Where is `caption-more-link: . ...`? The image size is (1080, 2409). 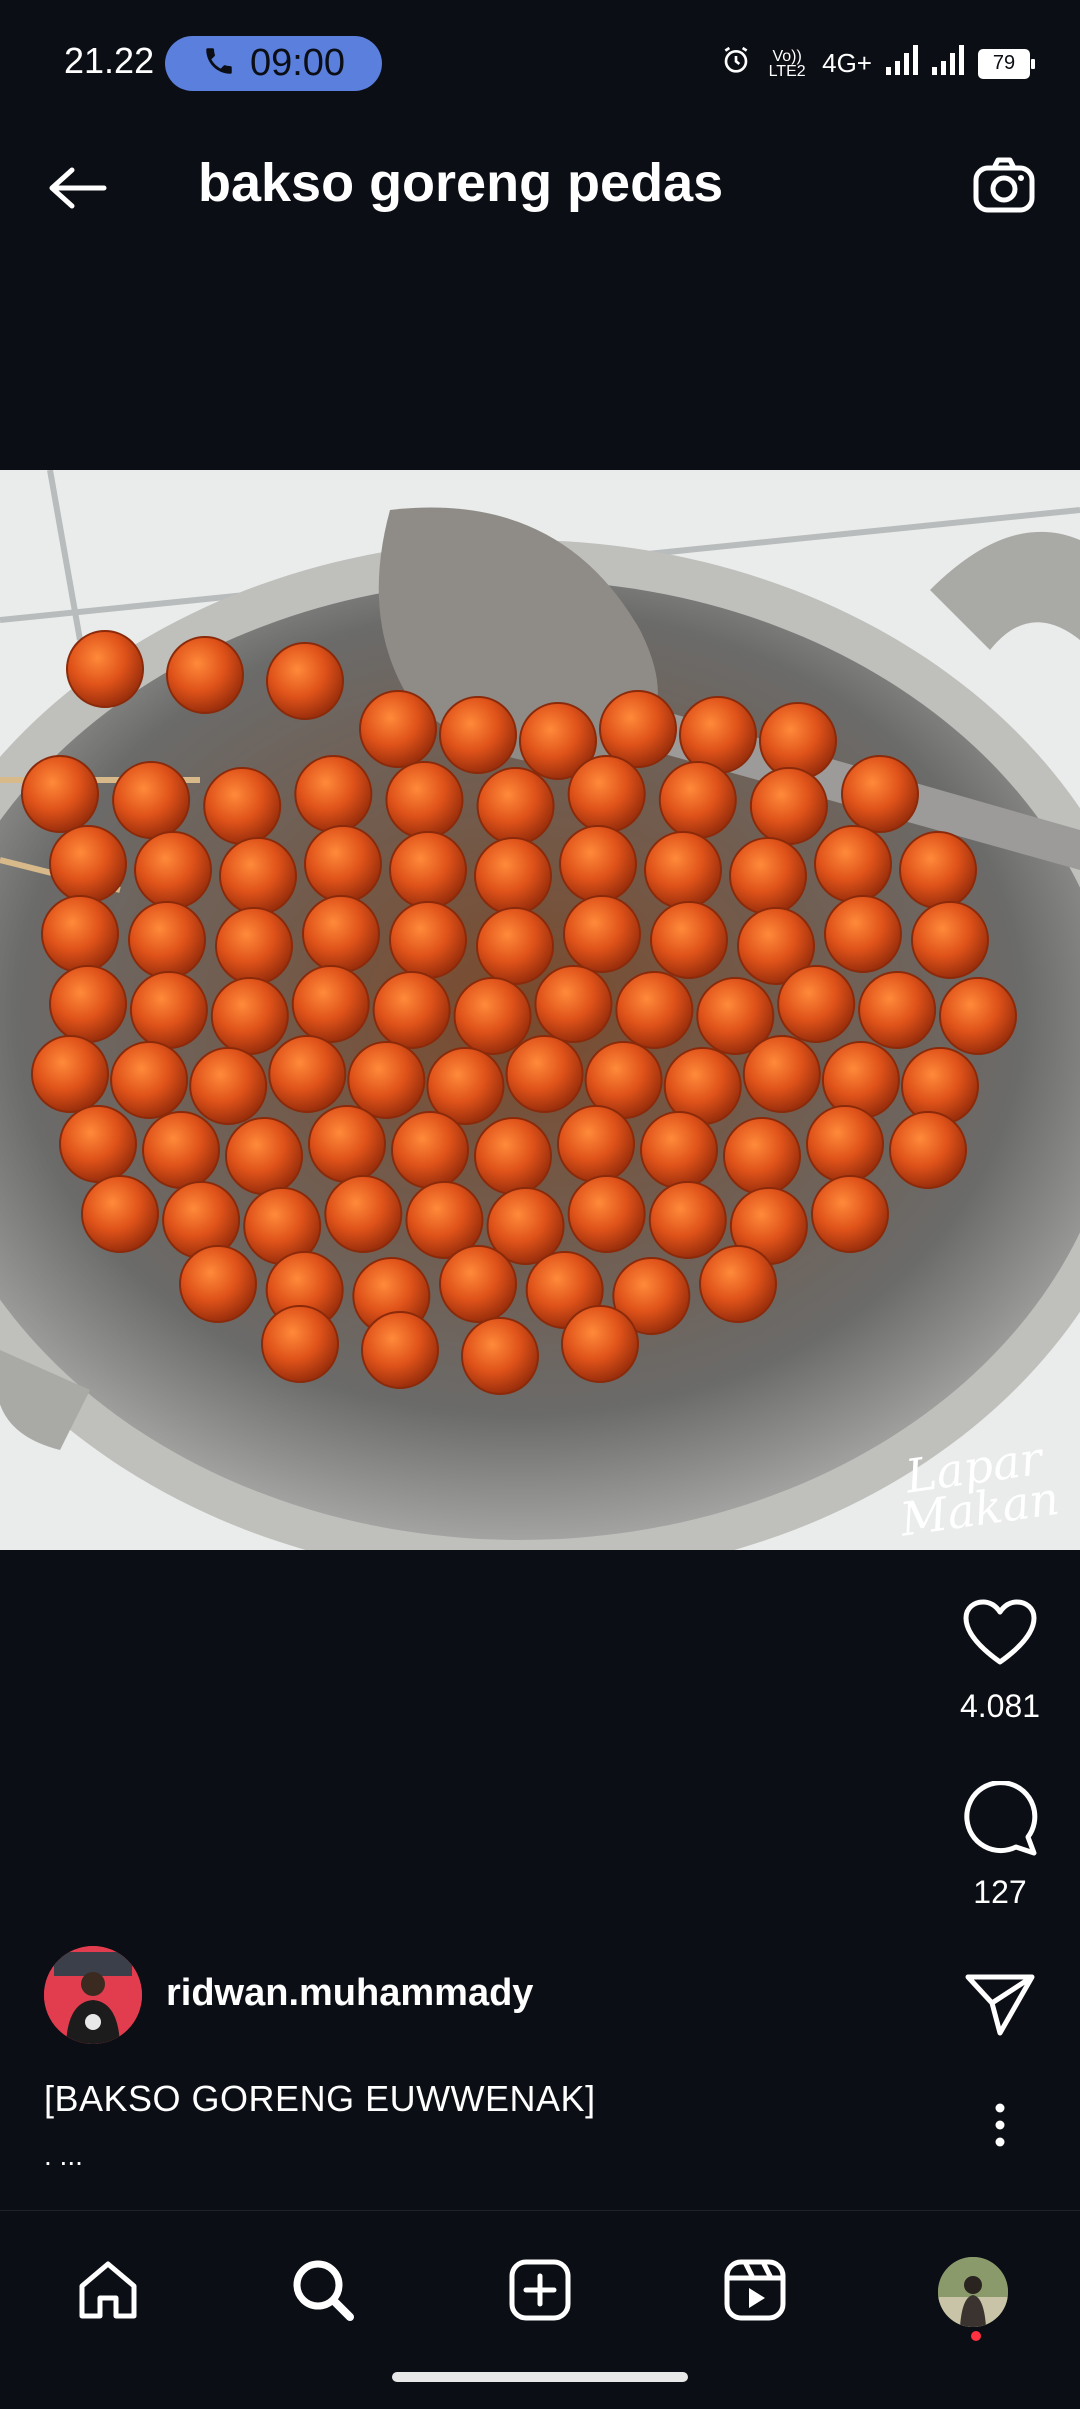 caption-more-link: . ... is located at coordinates (63, 2156).